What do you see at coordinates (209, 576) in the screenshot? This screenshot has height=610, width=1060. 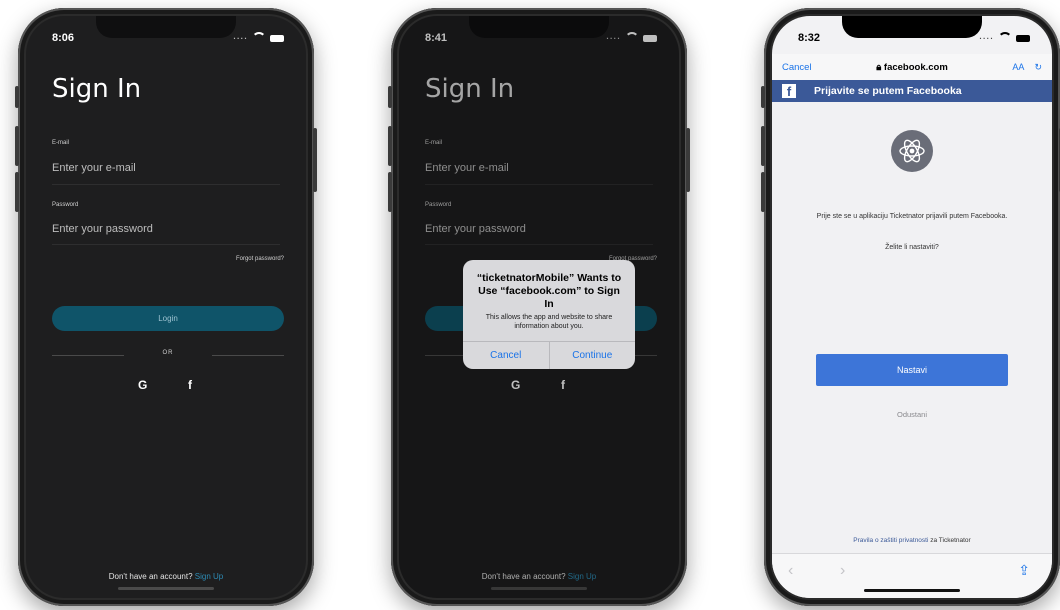 I see `signup-link: Sign Up` at bounding box center [209, 576].